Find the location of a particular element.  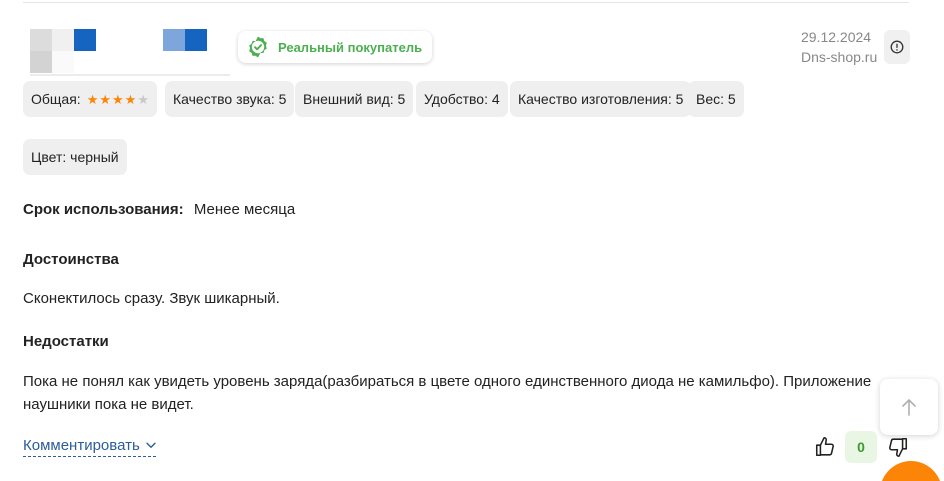

rating-chip-weight: Вес: 5 is located at coordinates (716, 99).